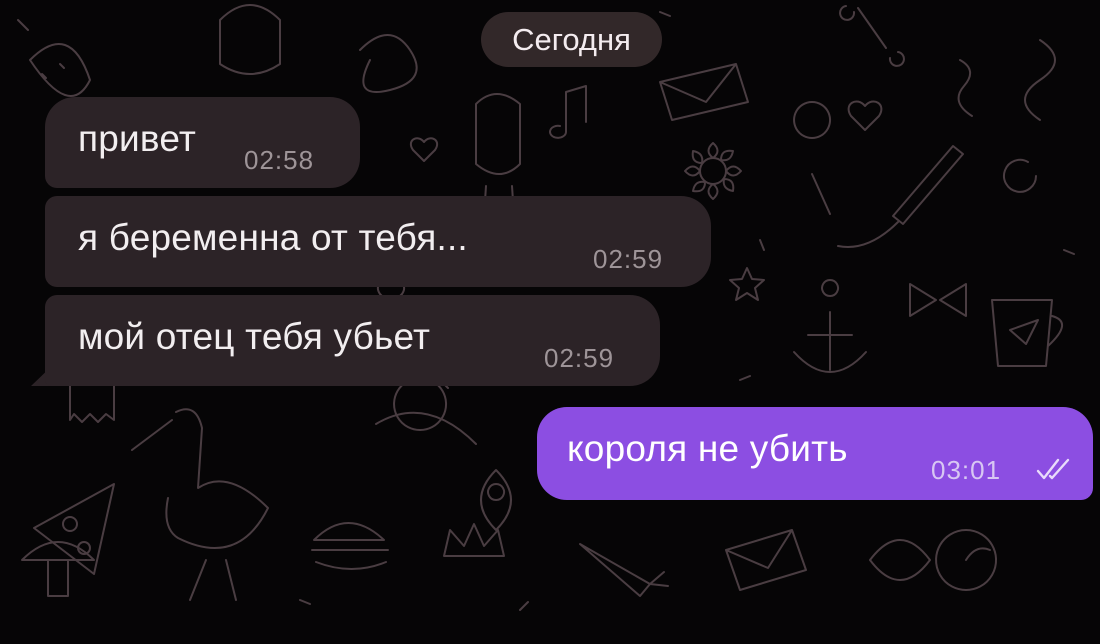 The height and width of the screenshot is (644, 1100). Describe the element at coordinates (830, 326) in the screenshot. I see `wallpaper-anchor-icon` at that location.